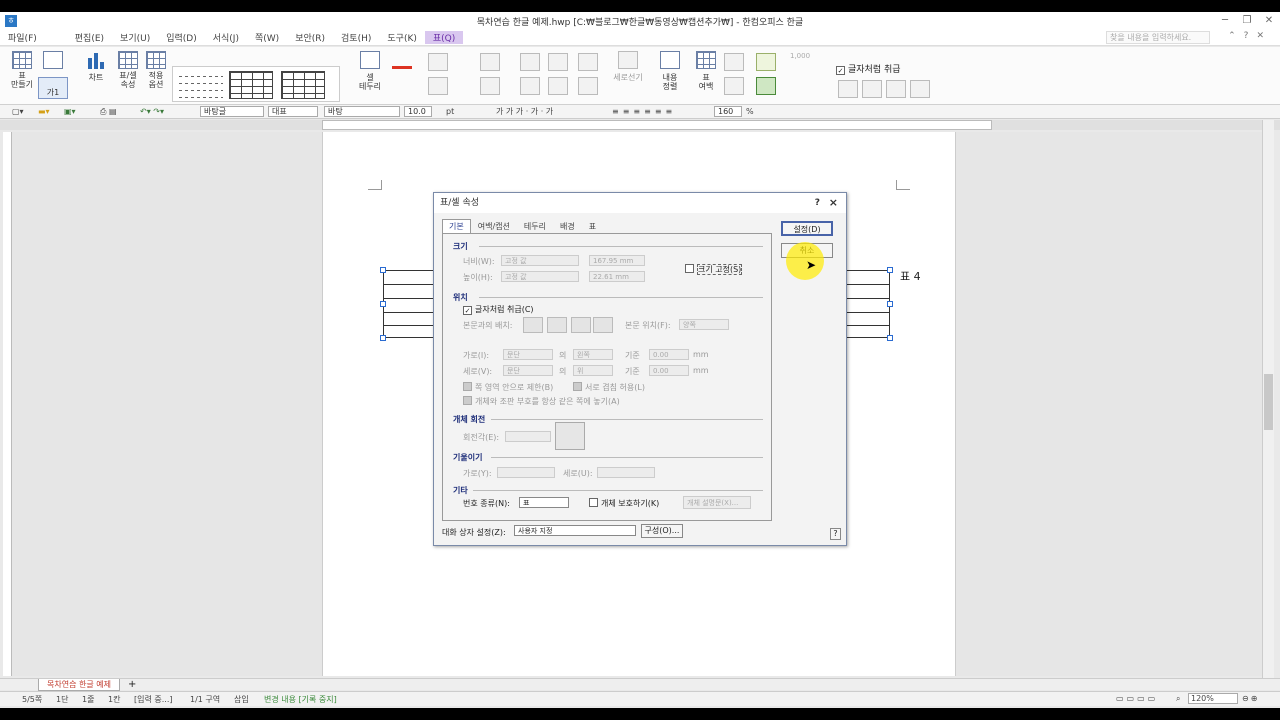  I want to click on view-mode-icons: ▭▭▭▭, so click(1137, 698).